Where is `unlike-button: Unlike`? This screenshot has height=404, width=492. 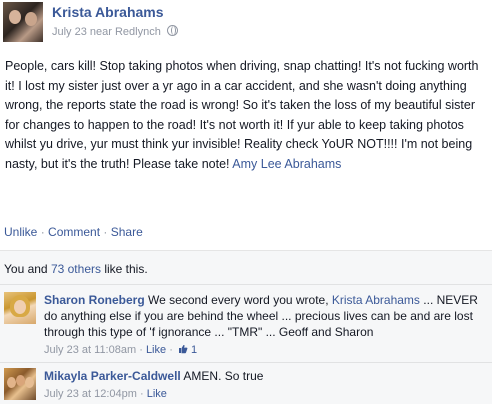 unlike-button: Unlike is located at coordinates (20, 232).